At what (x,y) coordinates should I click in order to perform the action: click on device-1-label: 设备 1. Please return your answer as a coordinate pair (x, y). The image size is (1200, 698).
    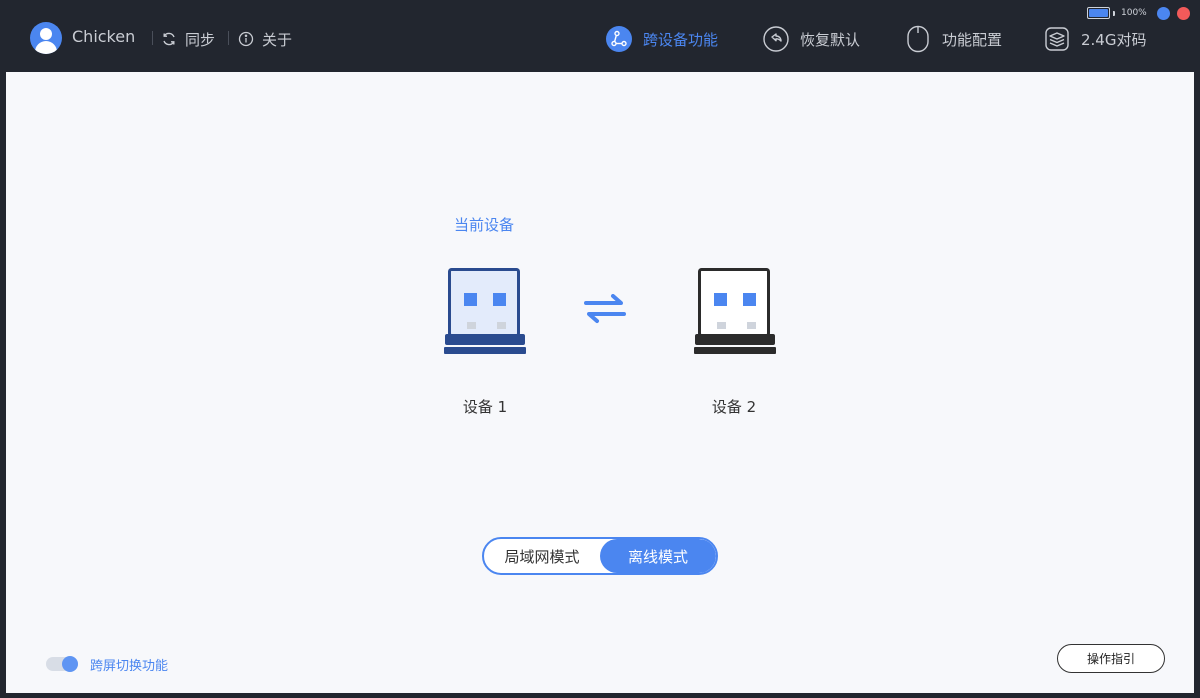
    Looking at the image, I should click on (485, 407).